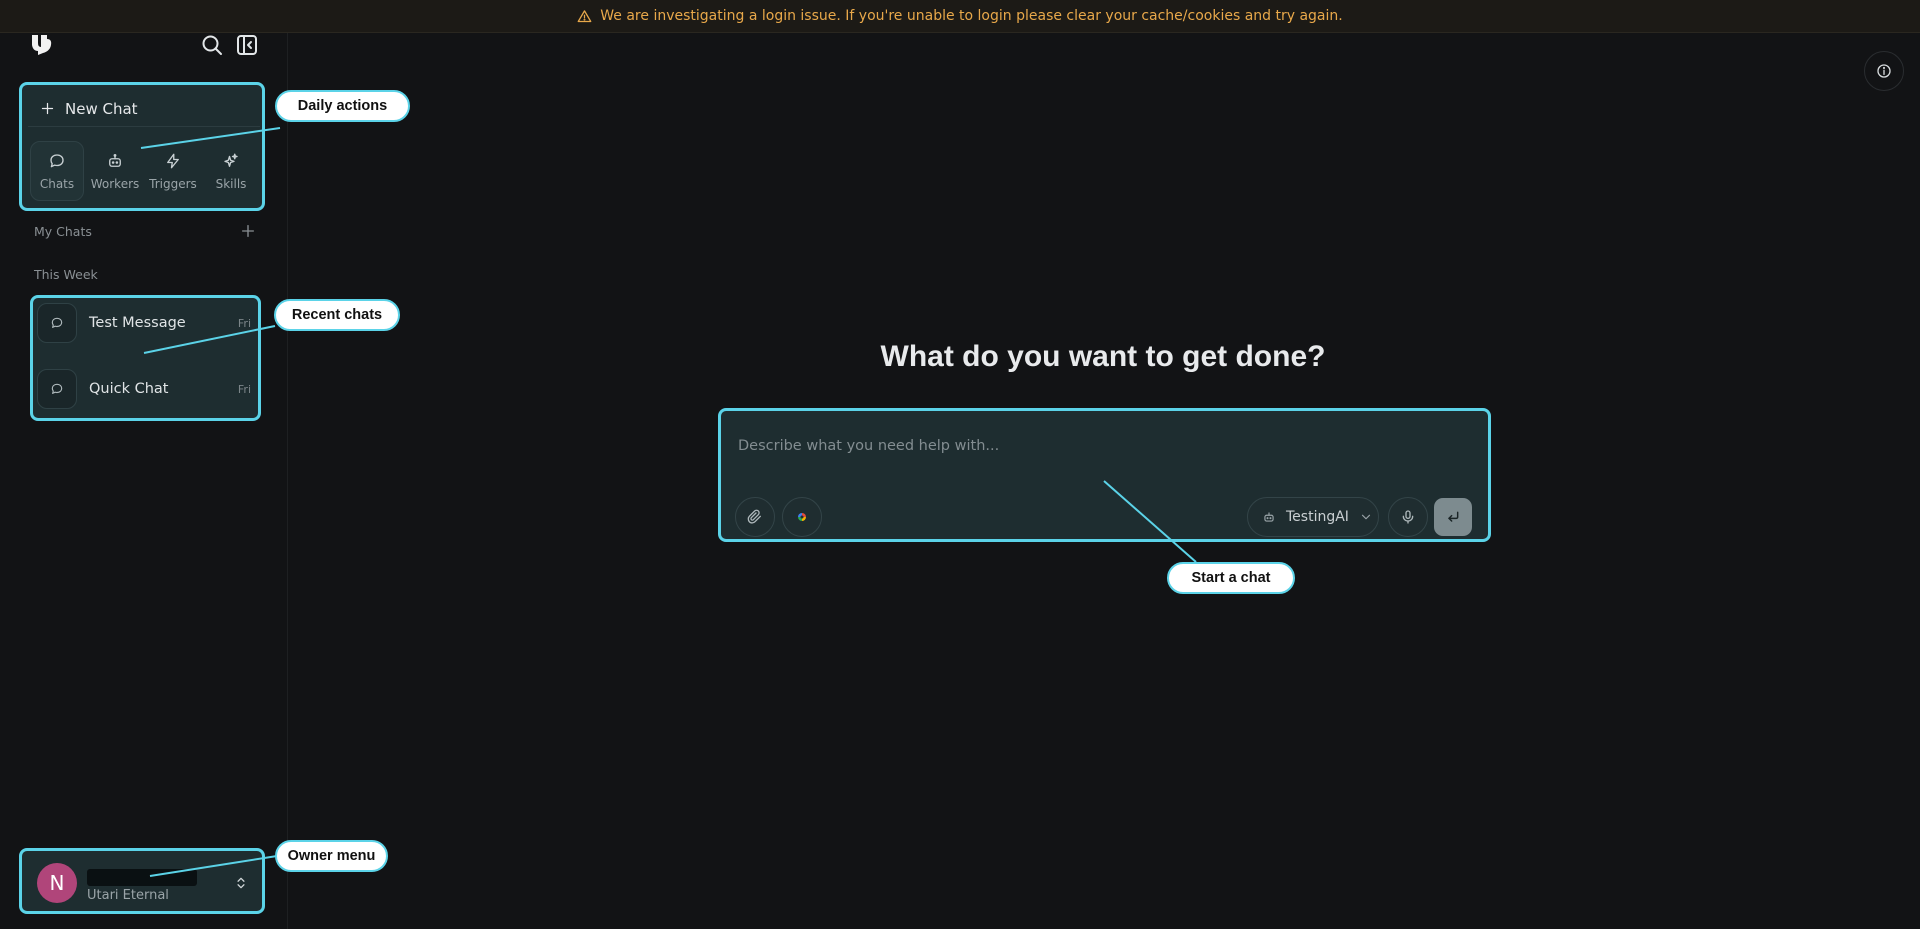  What do you see at coordinates (231, 171) in the screenshot?
I see `tab-skills: Skills` at bounding box center [231, 171].